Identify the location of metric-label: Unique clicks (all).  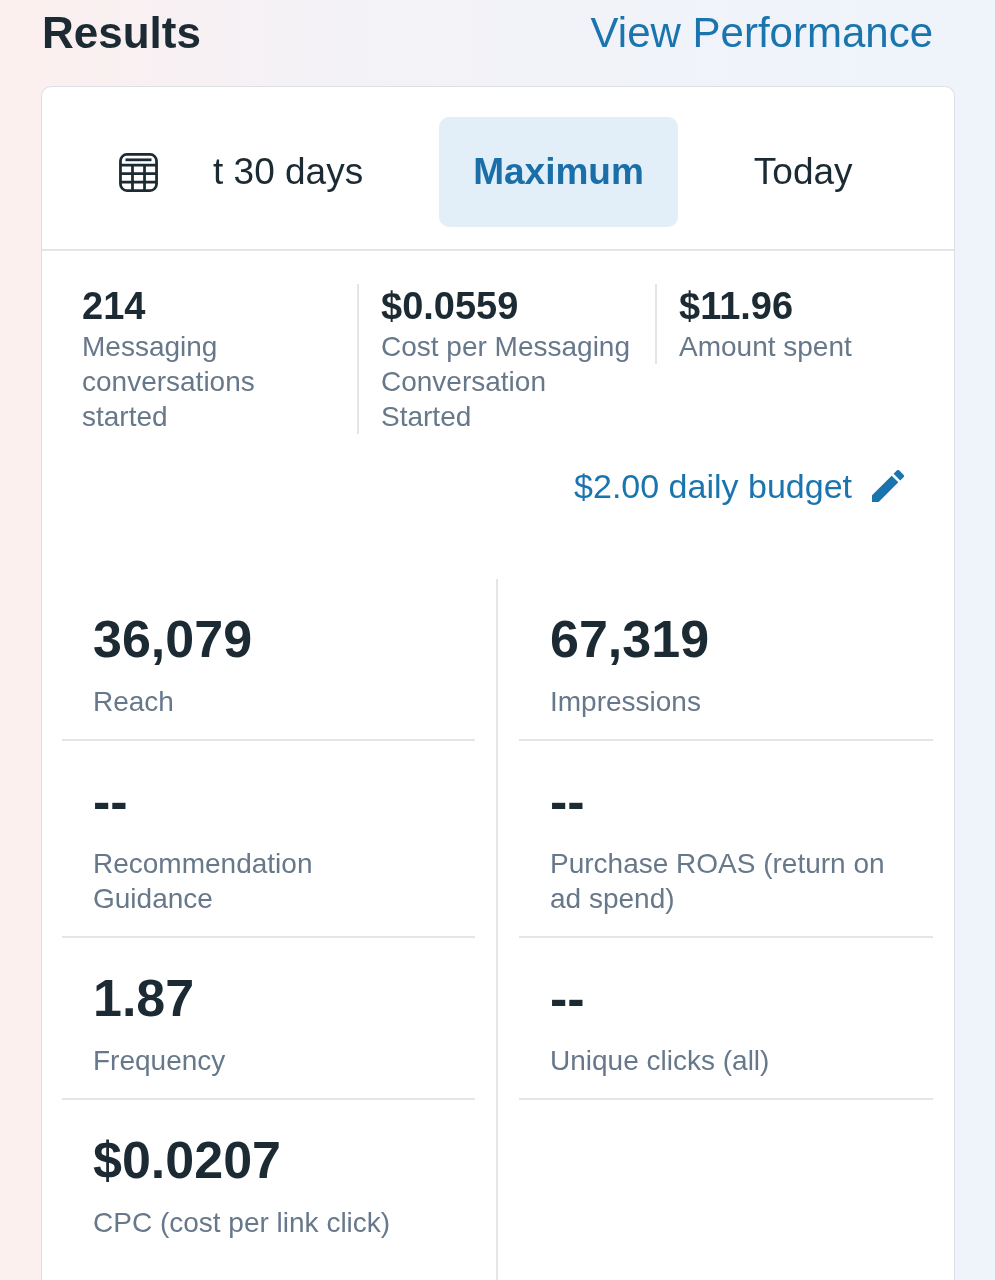
(660, 1061).